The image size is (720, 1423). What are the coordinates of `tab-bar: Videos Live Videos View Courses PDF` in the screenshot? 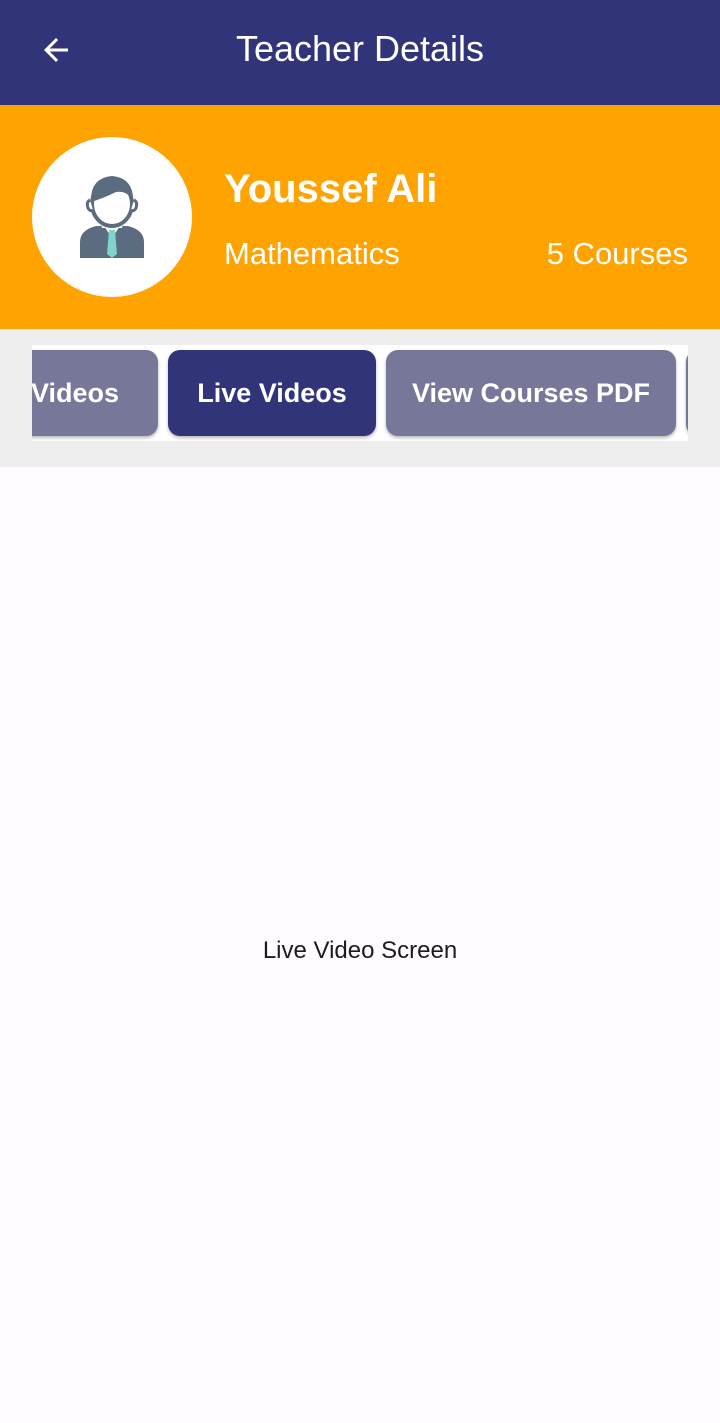 It's located at (360, 393).